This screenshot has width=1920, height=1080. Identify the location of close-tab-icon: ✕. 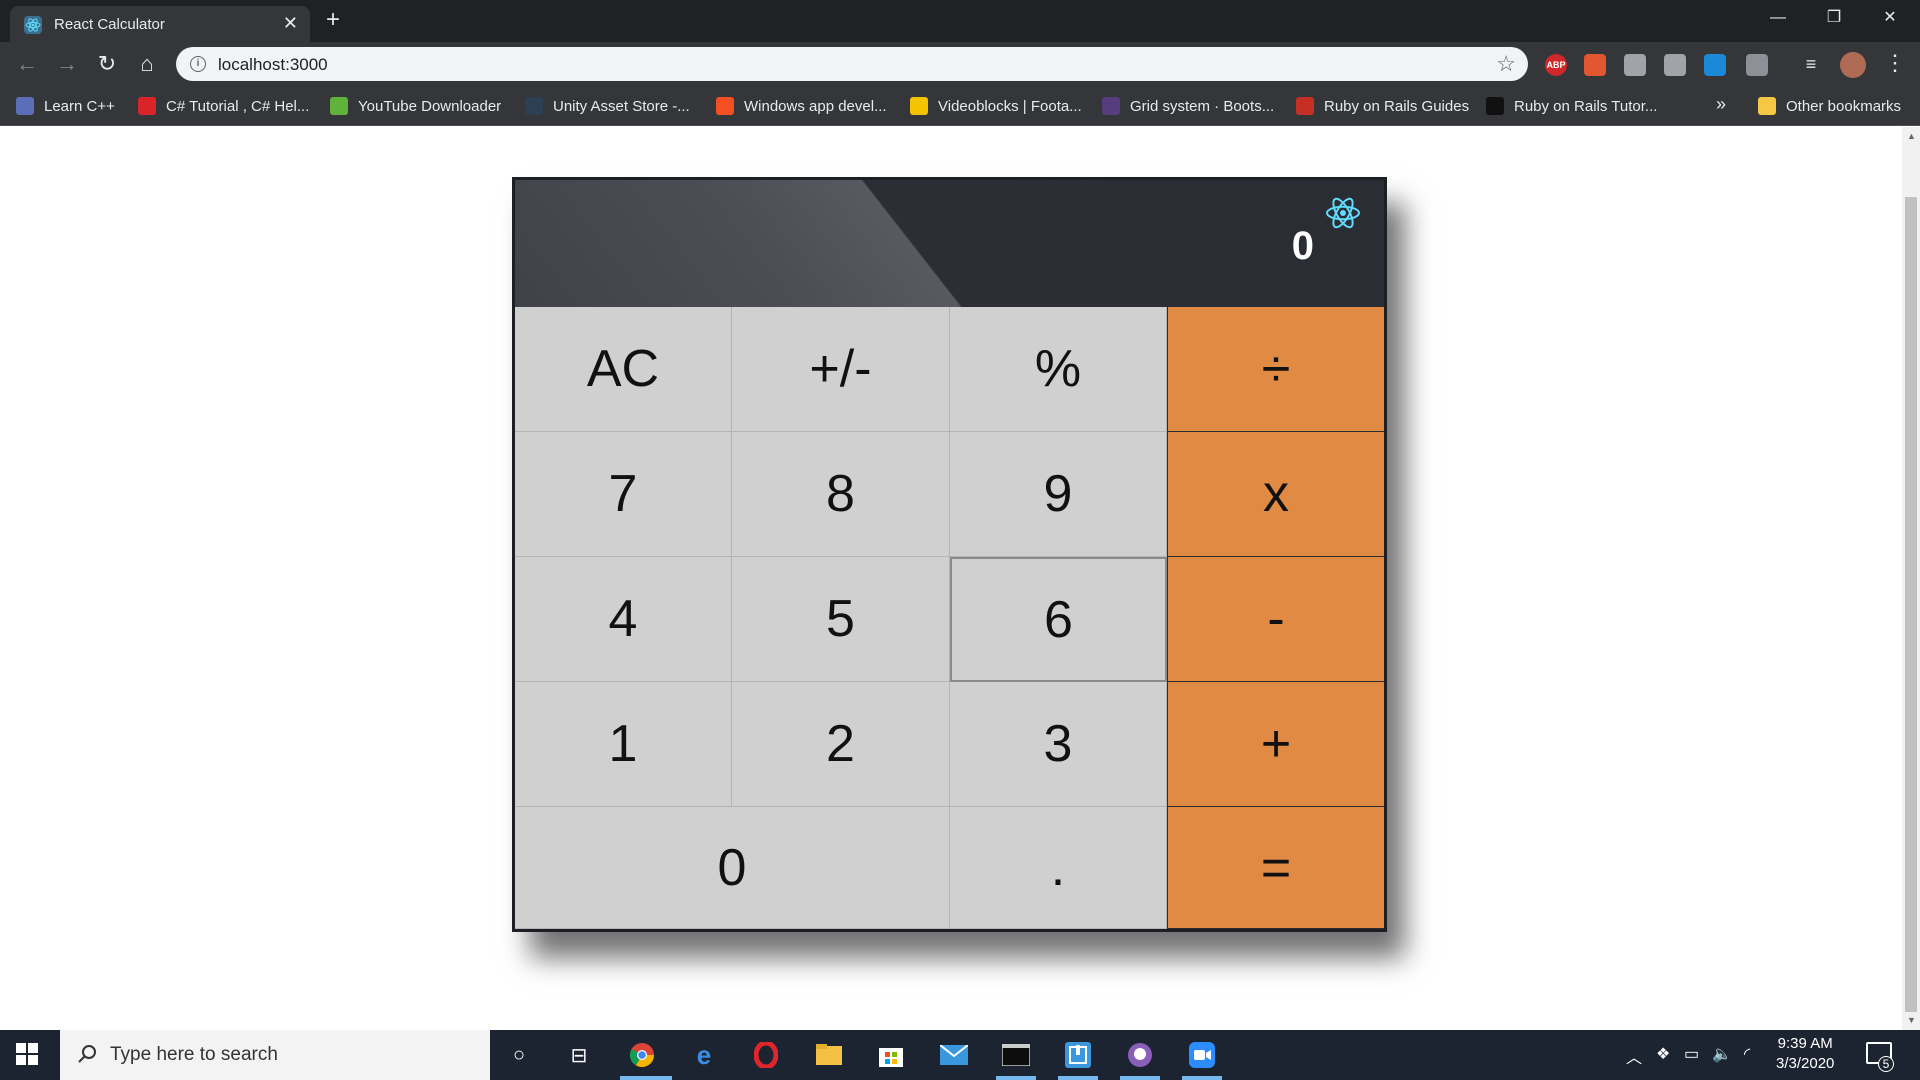
(290, 23).